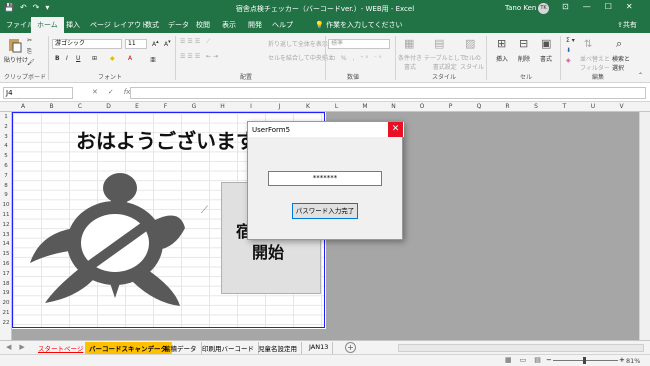  I want to click on tell-me-search: 💡 作業を入力してください, so click(359, 25).